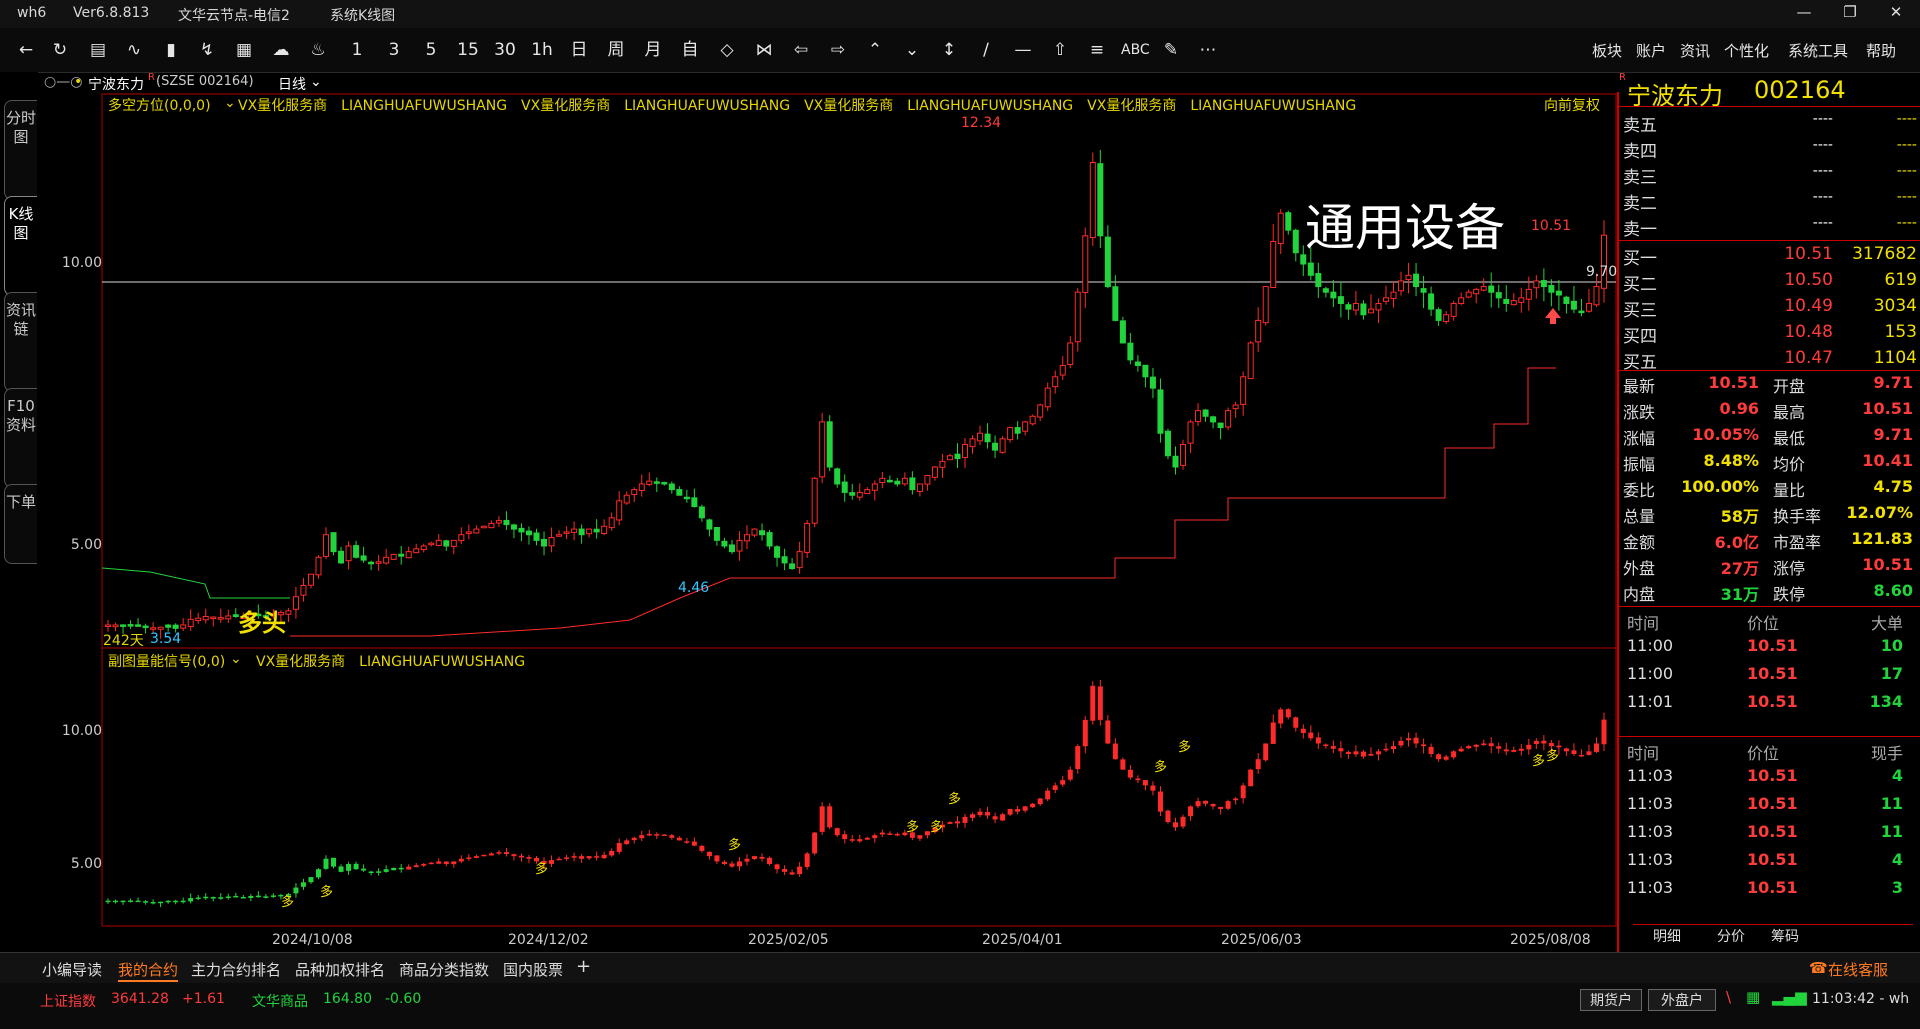  What do you see at coordinates (68, 1001) in the screenshot?
I see `index1-name: 上证指数` at bounding box center [68, 1001].